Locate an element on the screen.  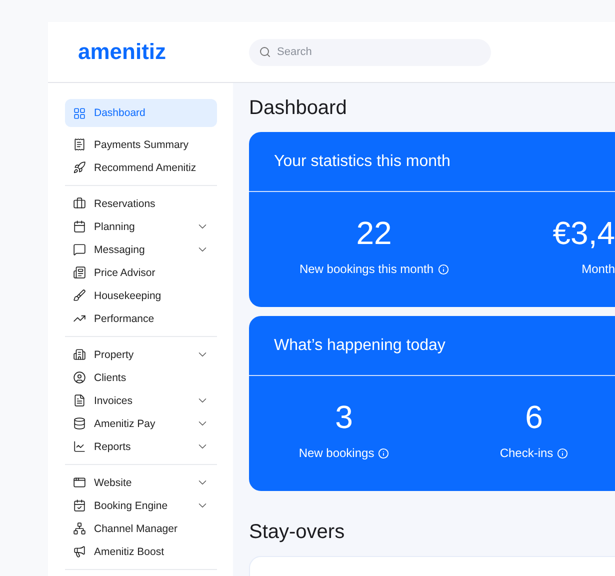
sidebar-item: Property is located at coordinates (141, 354).